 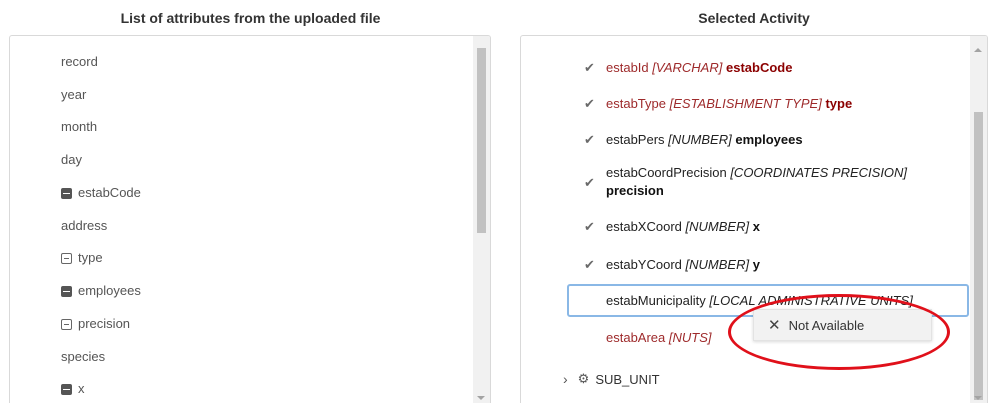 What do you see at coordinates (636, 337) in the screenshot?
I see `activity-item-name: estabArea` at bounding box center [636, 337].